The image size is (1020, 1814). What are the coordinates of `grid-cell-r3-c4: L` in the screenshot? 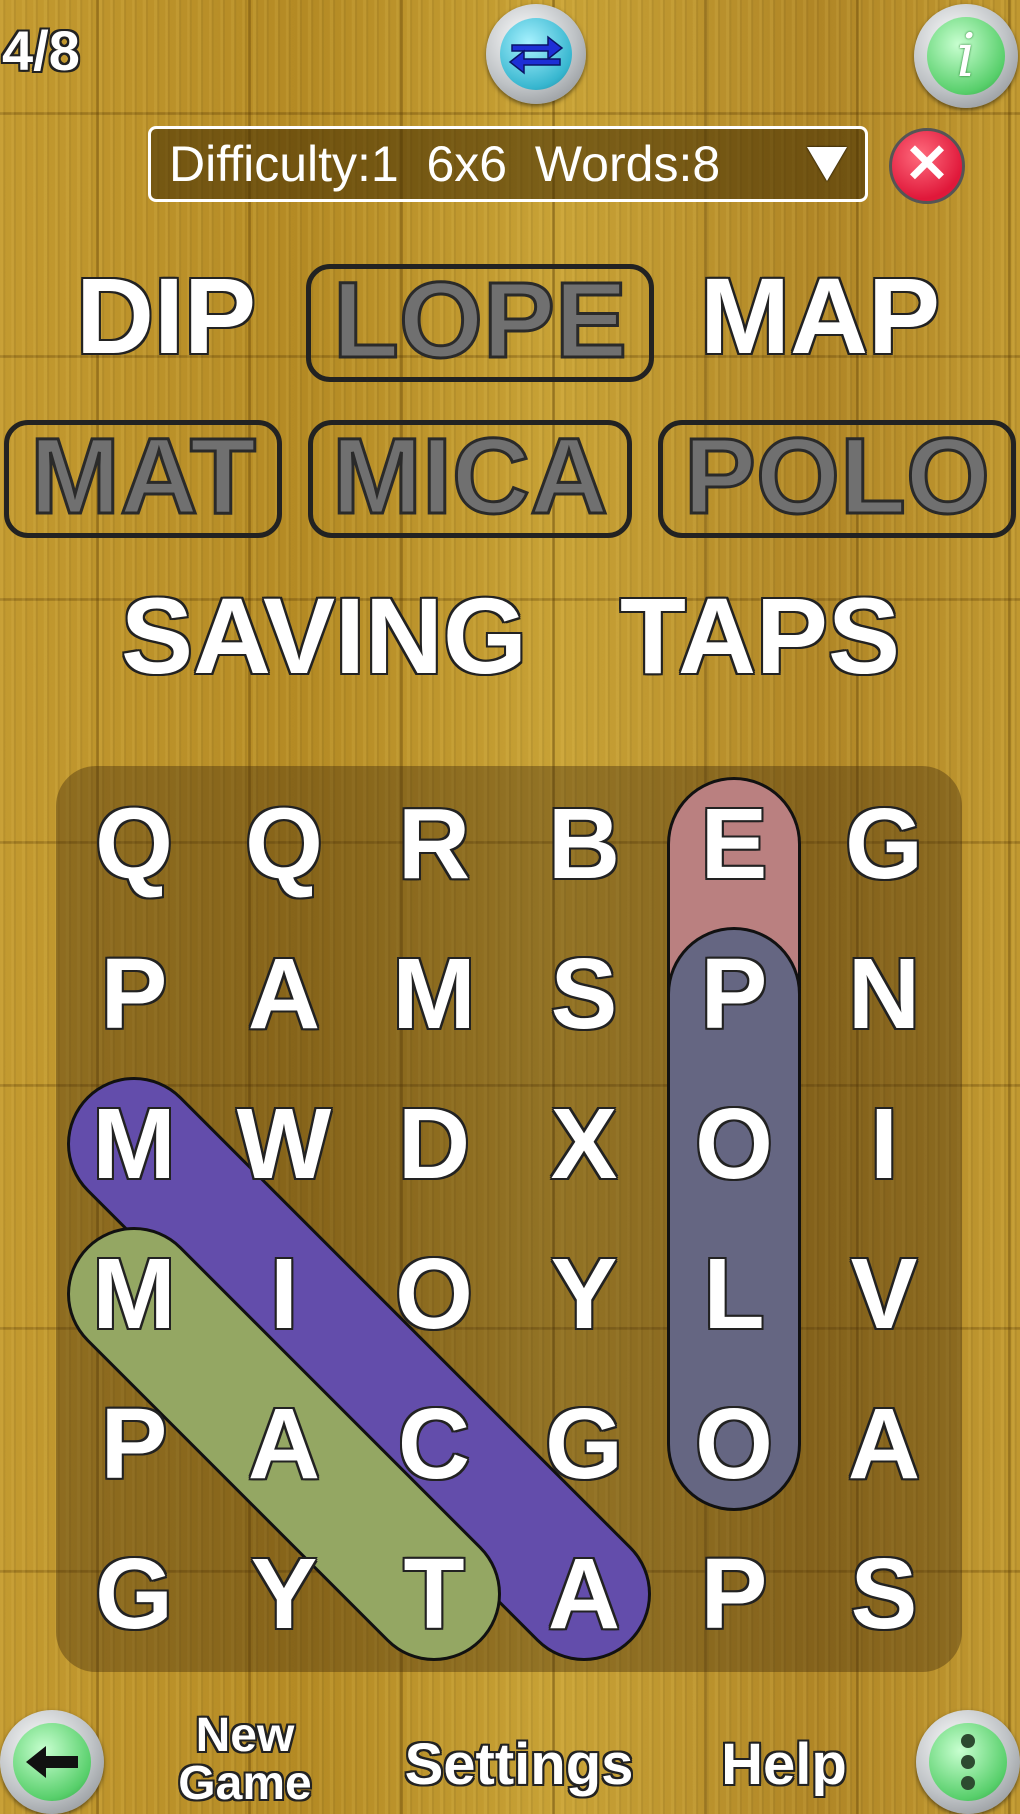 It's located at (734, 1294).